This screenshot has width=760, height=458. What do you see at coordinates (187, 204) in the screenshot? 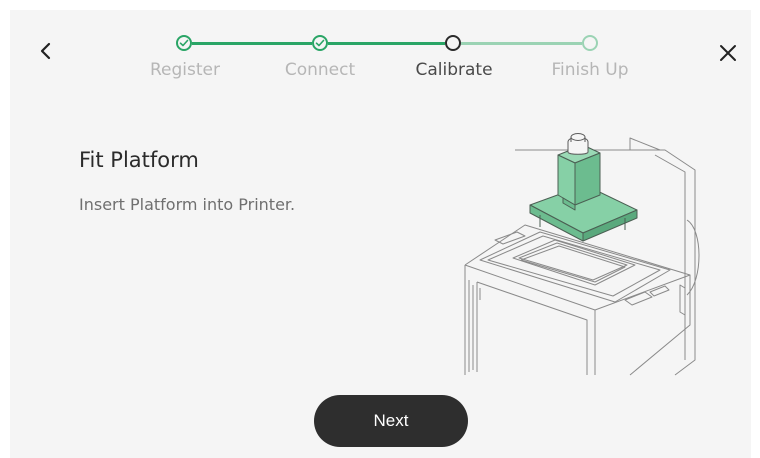
I see `instruction-text: Insert Platform into Printer.` at bounding box center [187, 204].